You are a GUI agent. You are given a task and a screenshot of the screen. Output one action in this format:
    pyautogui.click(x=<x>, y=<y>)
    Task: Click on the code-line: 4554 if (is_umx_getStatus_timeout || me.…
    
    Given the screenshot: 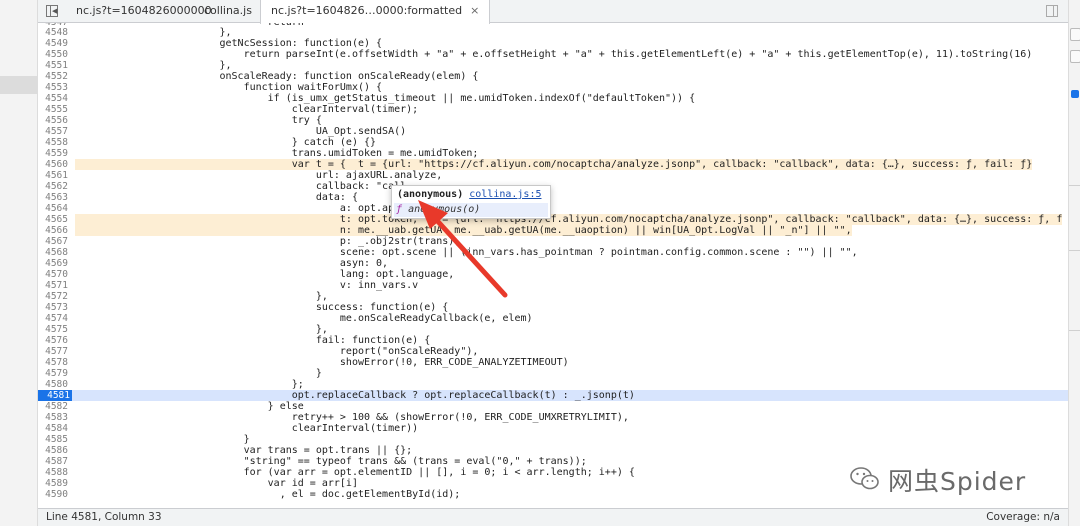 What is the action you would take?
    pyautogui.click(x=553, y=98)
    